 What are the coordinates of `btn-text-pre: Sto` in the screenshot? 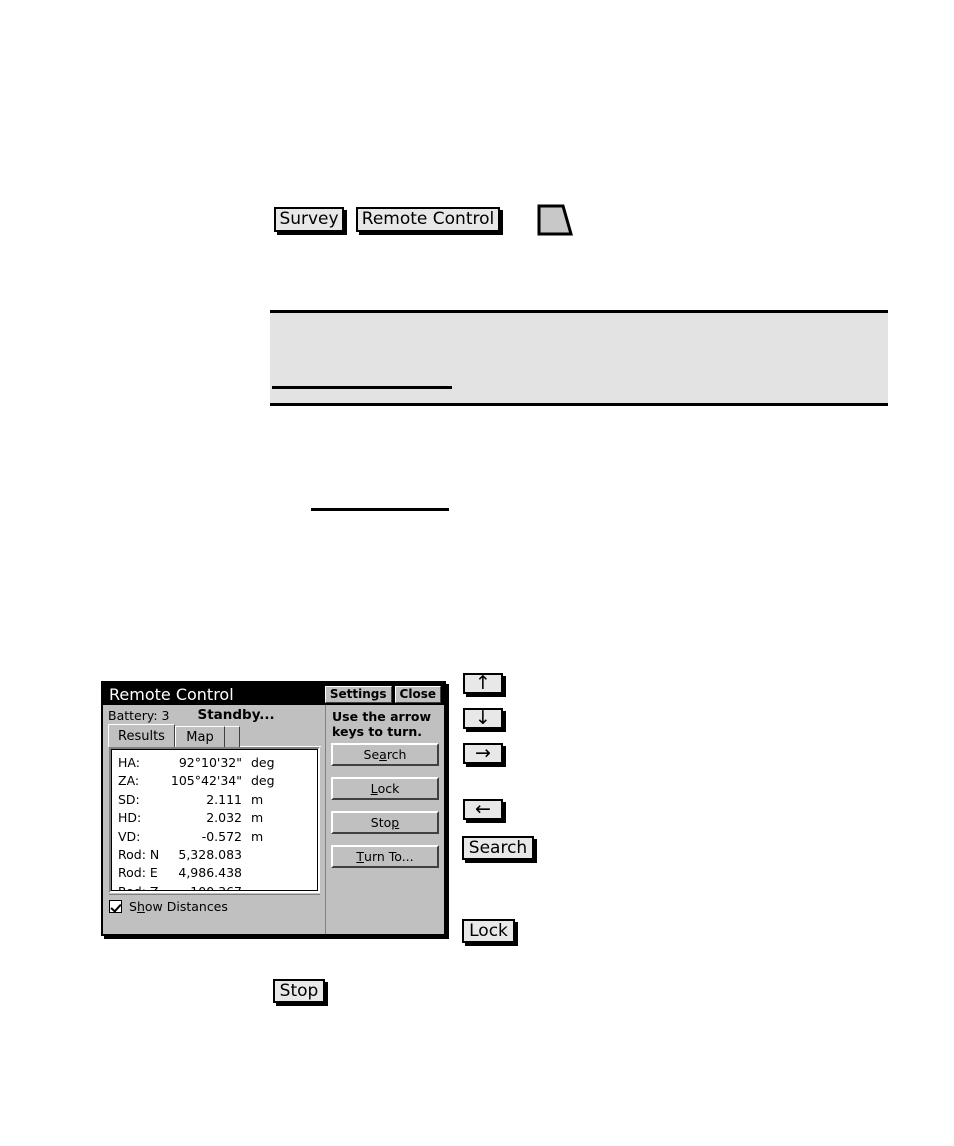 It's located at (381, 822).